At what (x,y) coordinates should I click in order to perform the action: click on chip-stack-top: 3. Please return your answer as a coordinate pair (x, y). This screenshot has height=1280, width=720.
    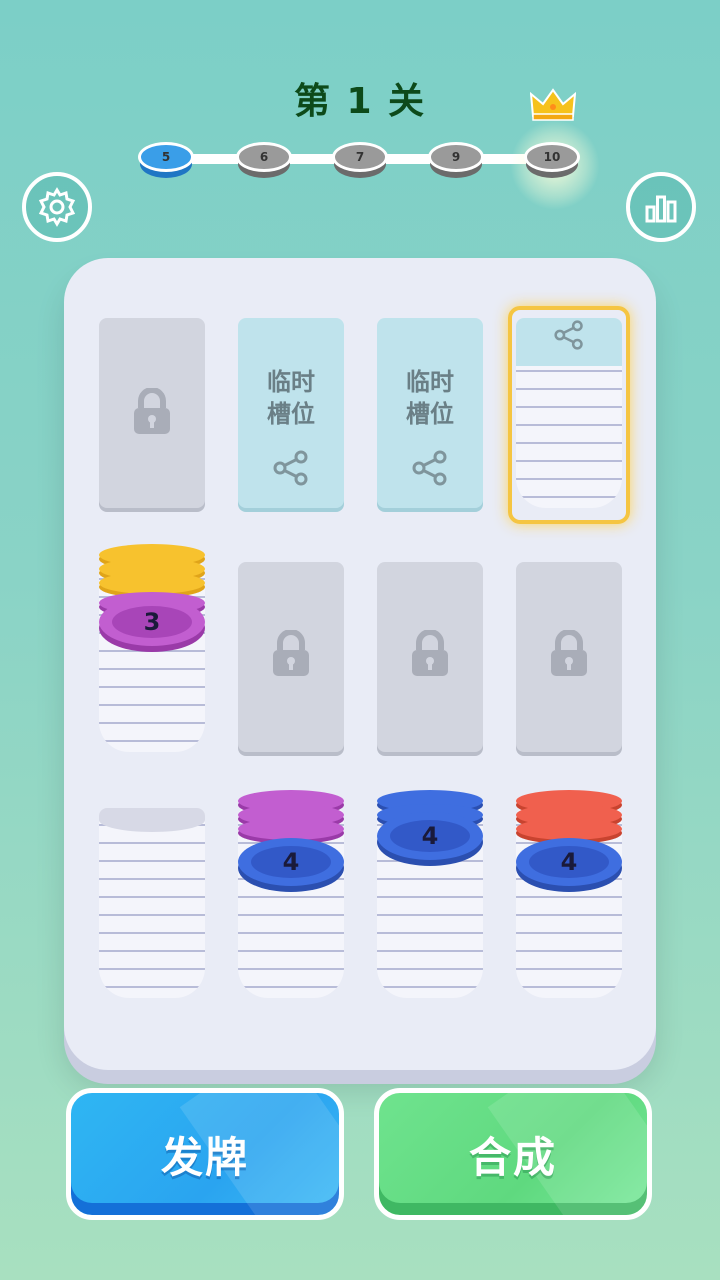
    Looking at the image, I should click on (152, 622).